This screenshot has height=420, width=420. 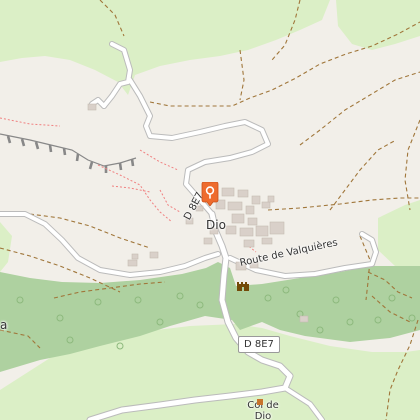 I want to click on selected-location-marker, so click(x=210, y=194).